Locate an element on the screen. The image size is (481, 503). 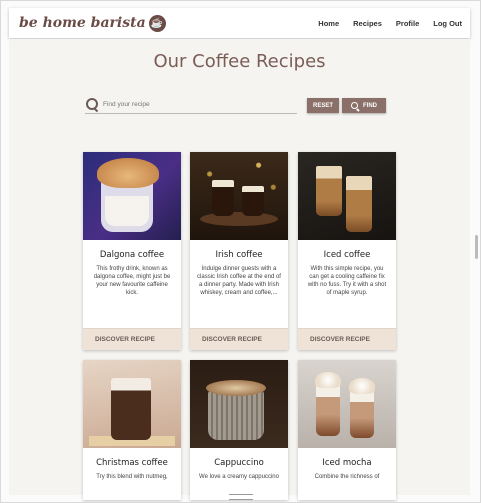
nav-logout: Log Out is located at coordinates (447, 23).